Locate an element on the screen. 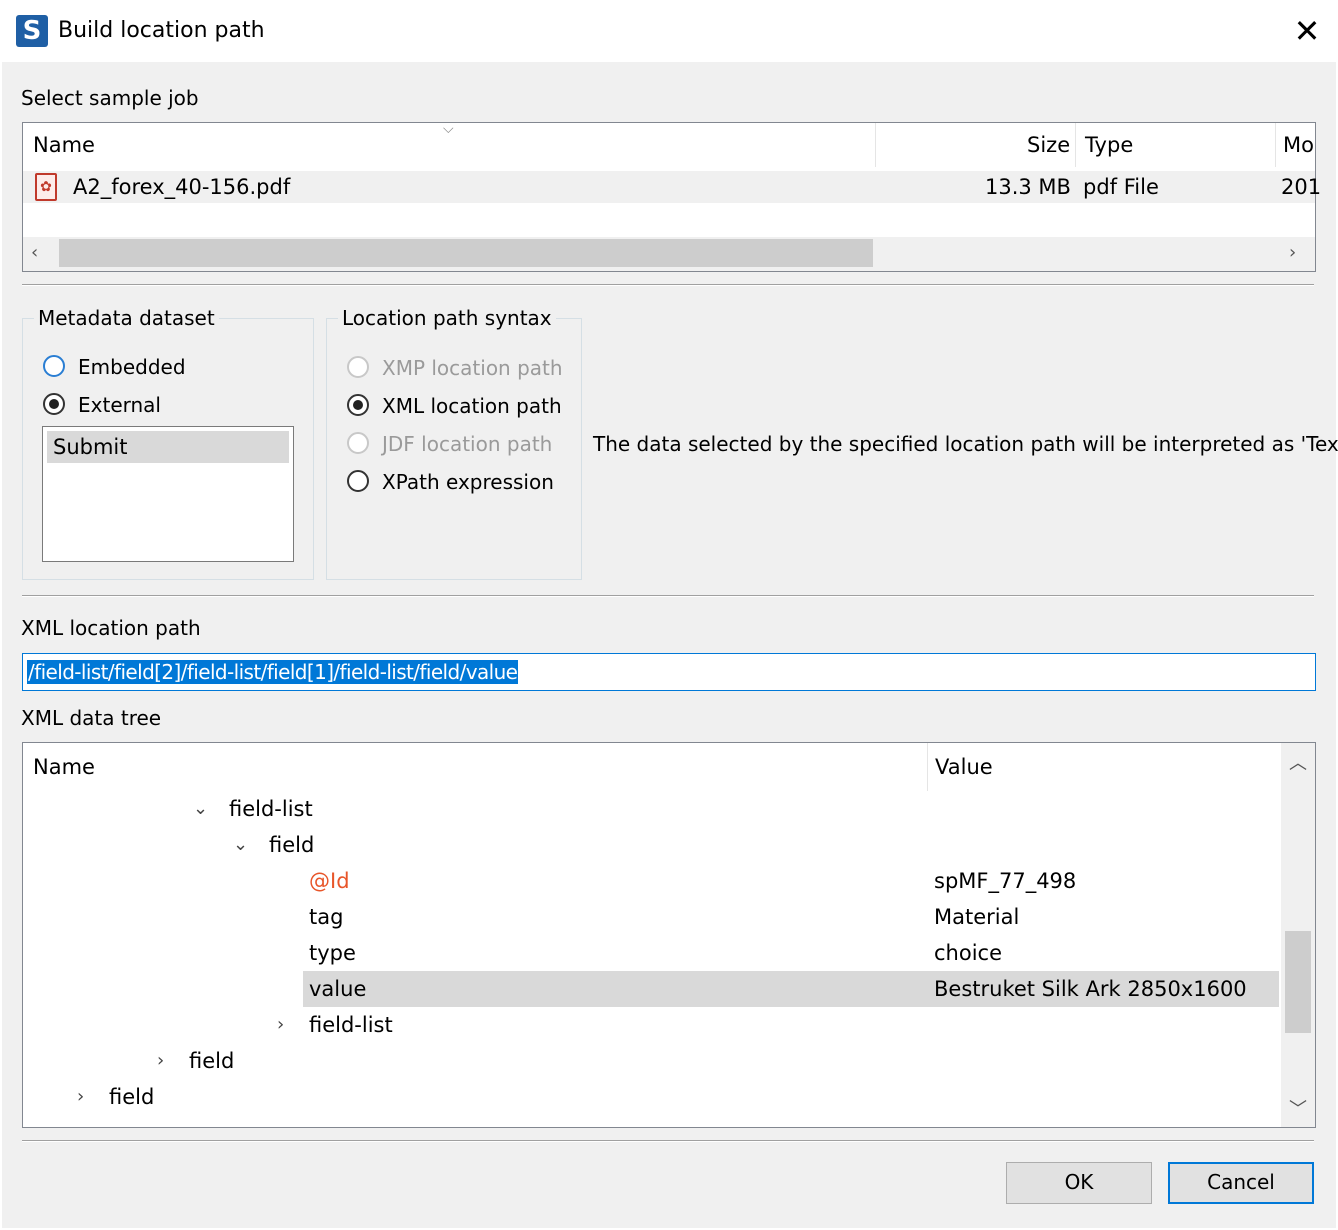 Image resolution: width=1338 pixels, height=1230 pixels. list-item: Submit is located at coordinates (168, 447).